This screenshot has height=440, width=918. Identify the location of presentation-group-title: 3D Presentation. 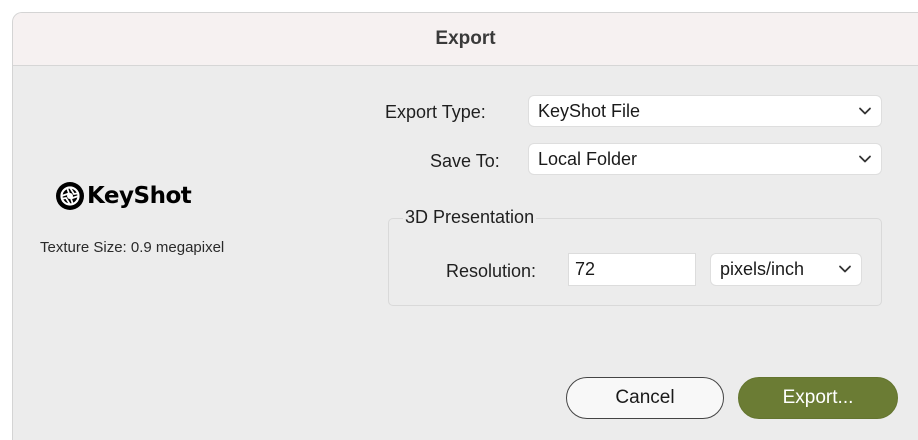
(470, 217).